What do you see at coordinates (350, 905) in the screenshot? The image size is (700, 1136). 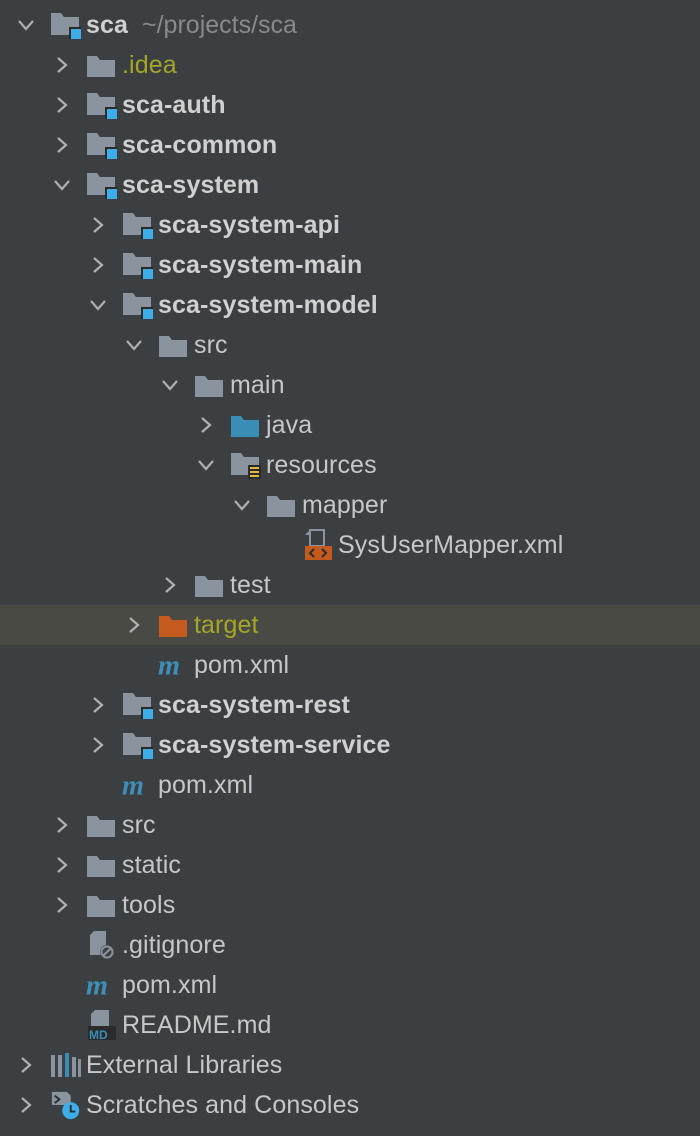 I see `tree-row-tools: tools` at bounding box center [350, 905].